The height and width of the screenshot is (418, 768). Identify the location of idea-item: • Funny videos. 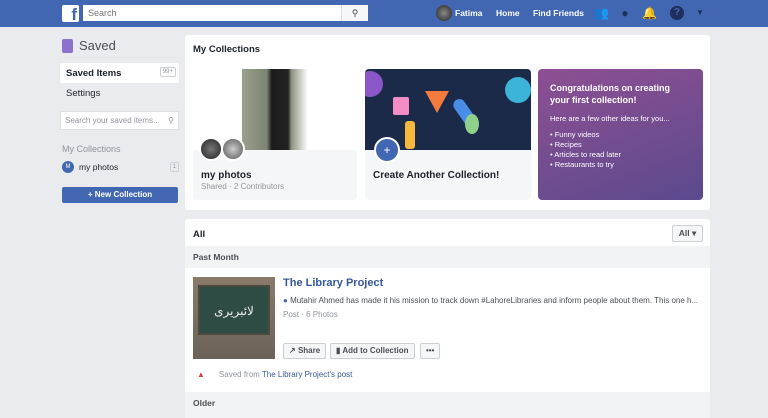
(575, 134).